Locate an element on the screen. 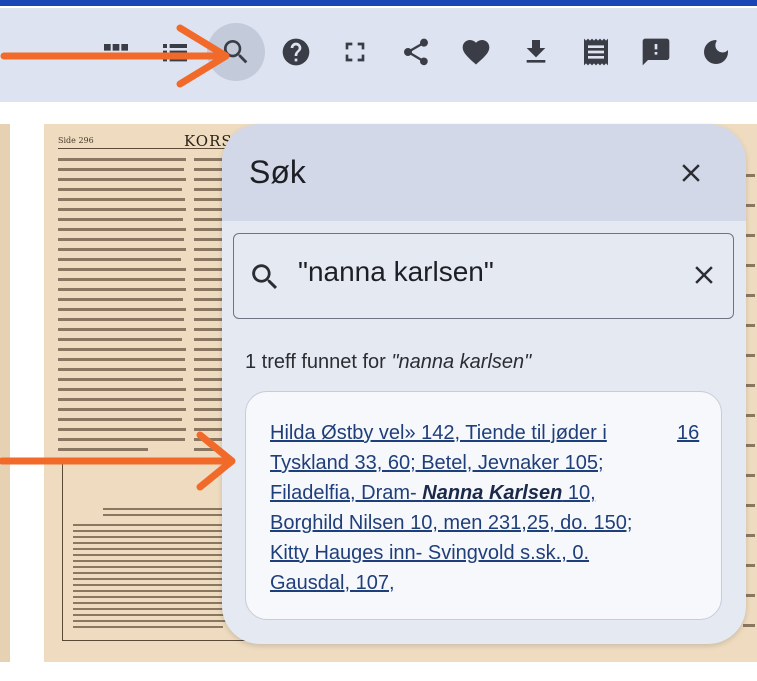  dark-mode-icon is located at coordinates (716, 52).